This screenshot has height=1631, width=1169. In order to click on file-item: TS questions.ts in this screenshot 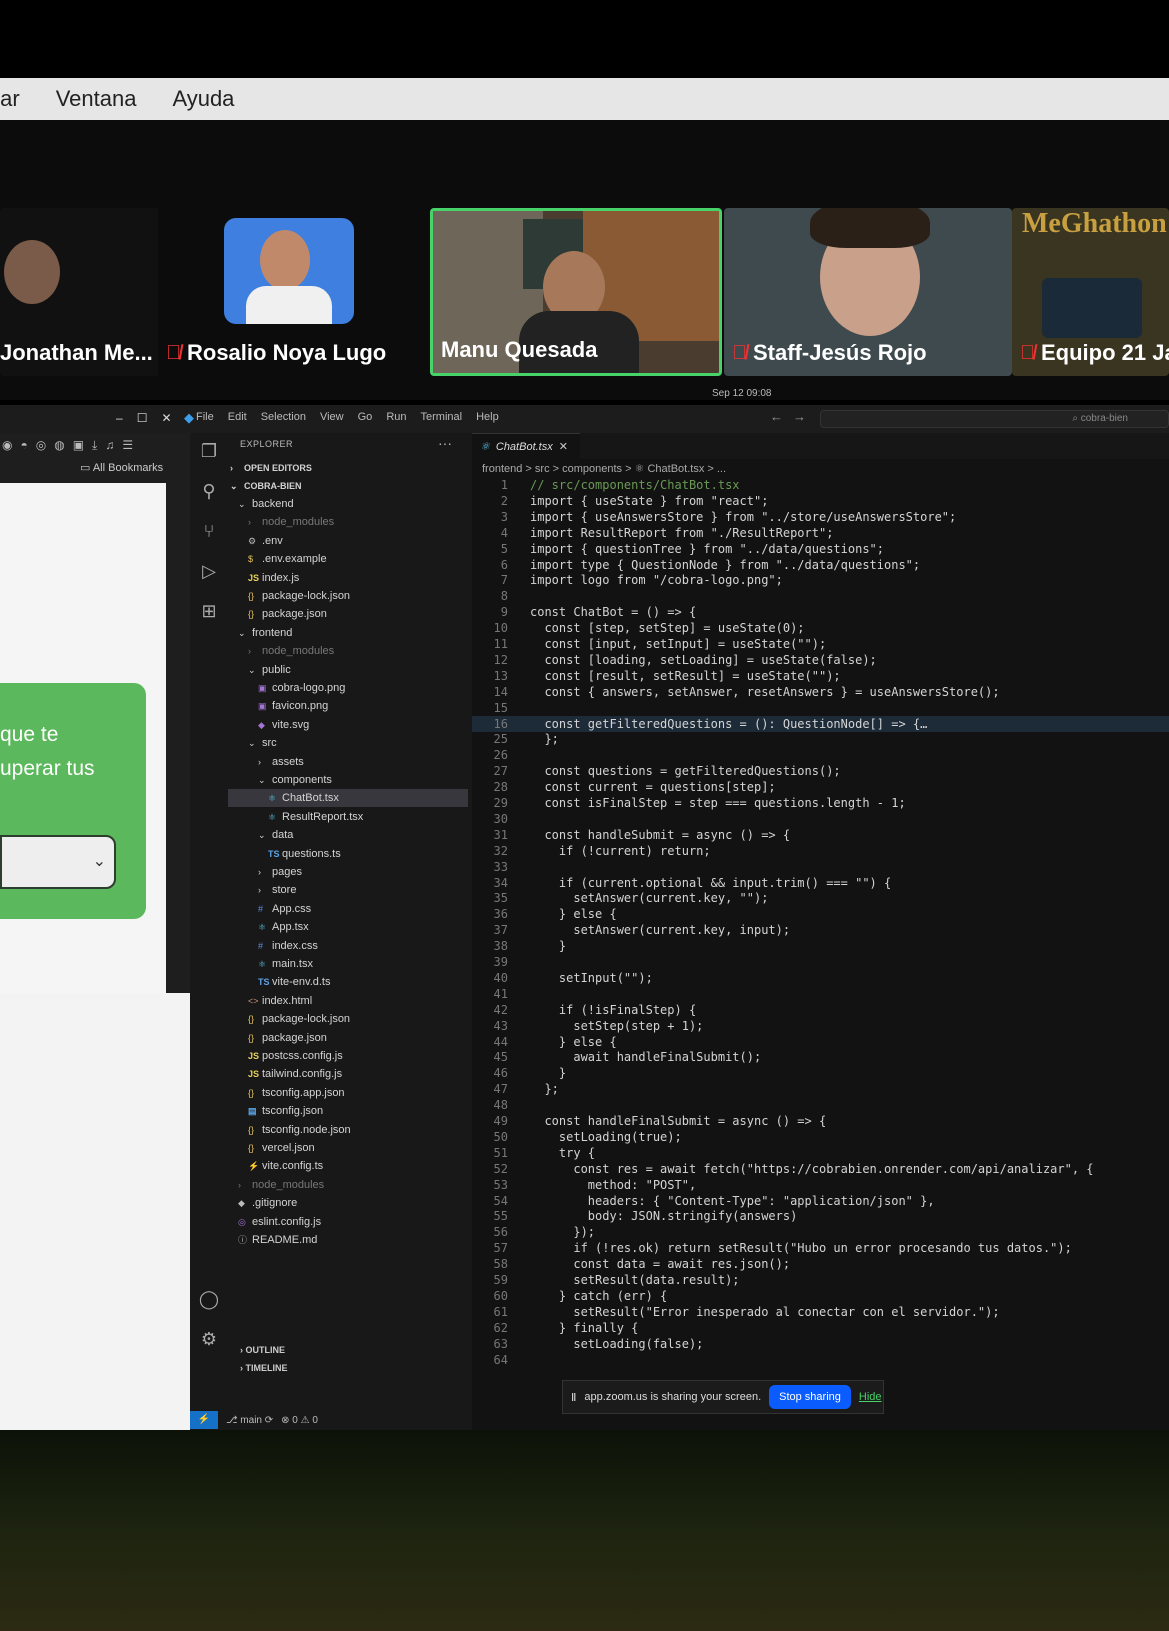, I will do `click(348, 854)`.